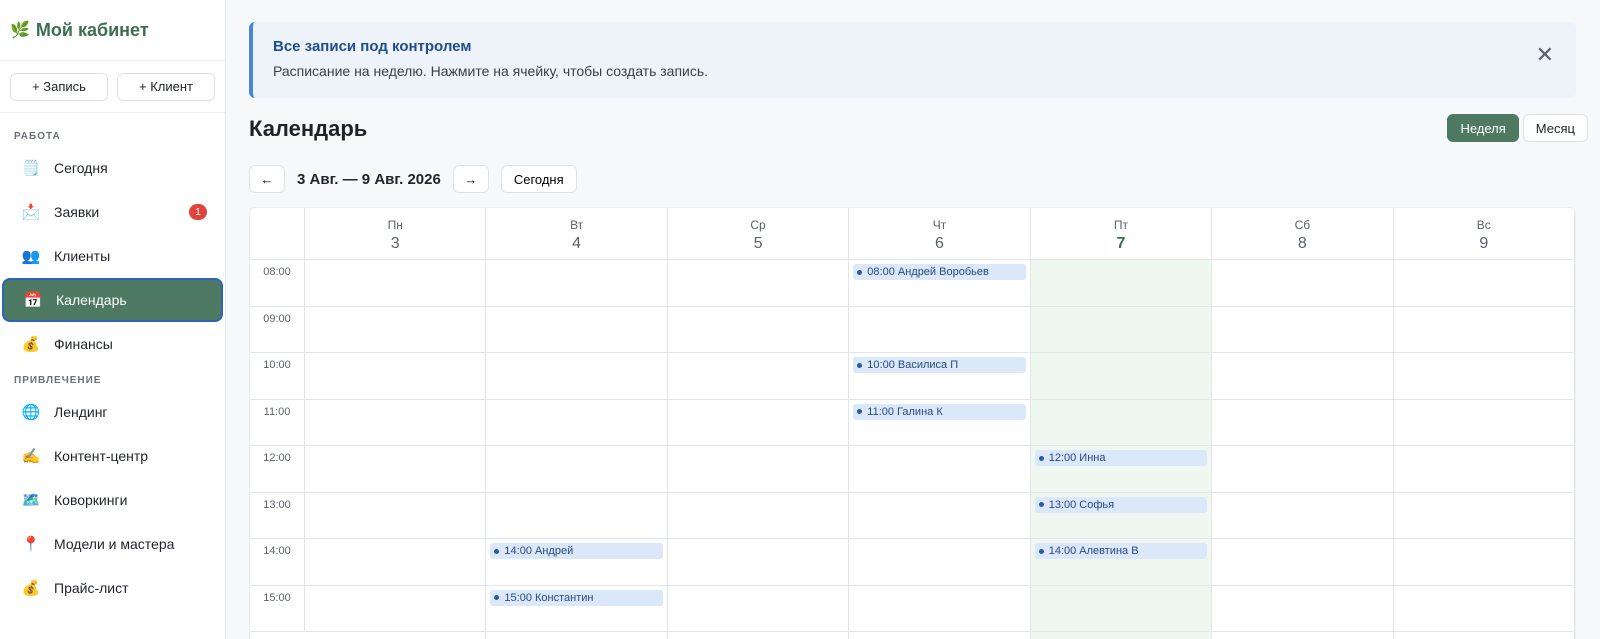  Describe the element at coordinates (758, 243) in the screenshot. I see `day-number: 5` at that location.